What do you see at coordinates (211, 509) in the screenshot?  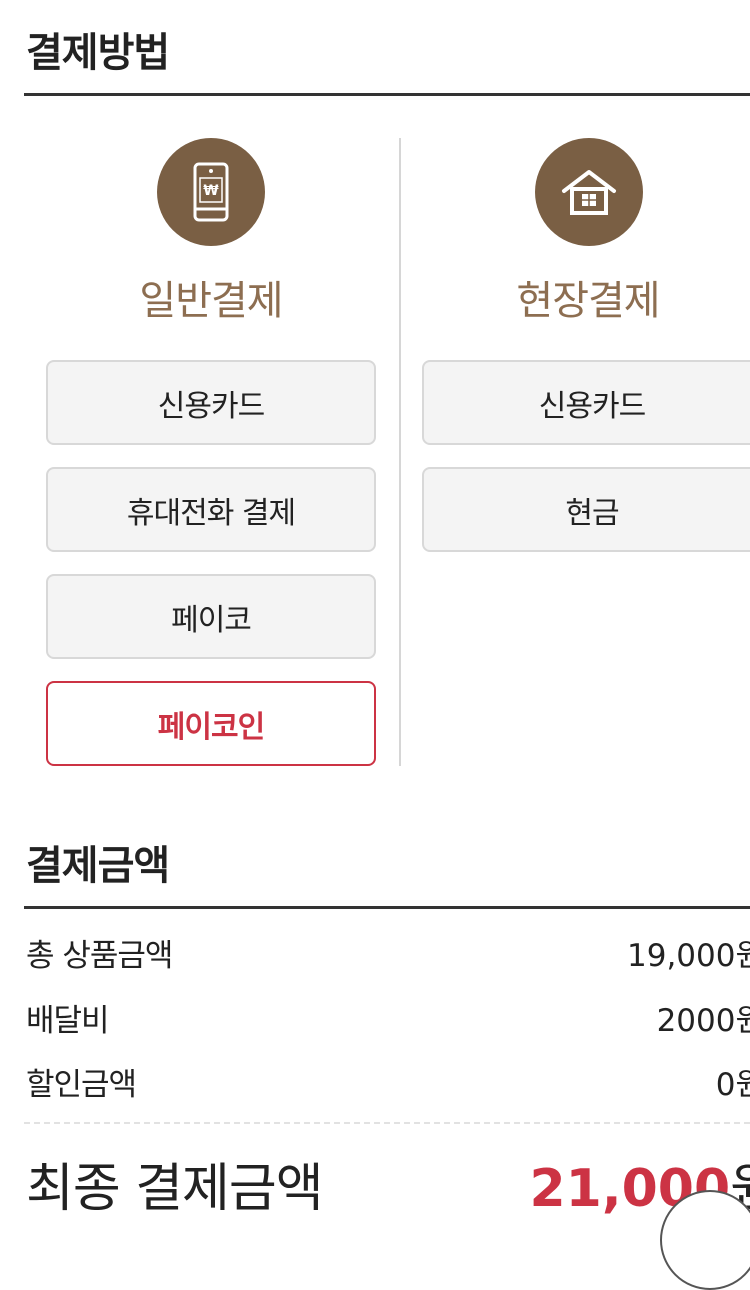 I see `option-mobile-payment: 휴대전화 결제` at bounding box center [211, 509].